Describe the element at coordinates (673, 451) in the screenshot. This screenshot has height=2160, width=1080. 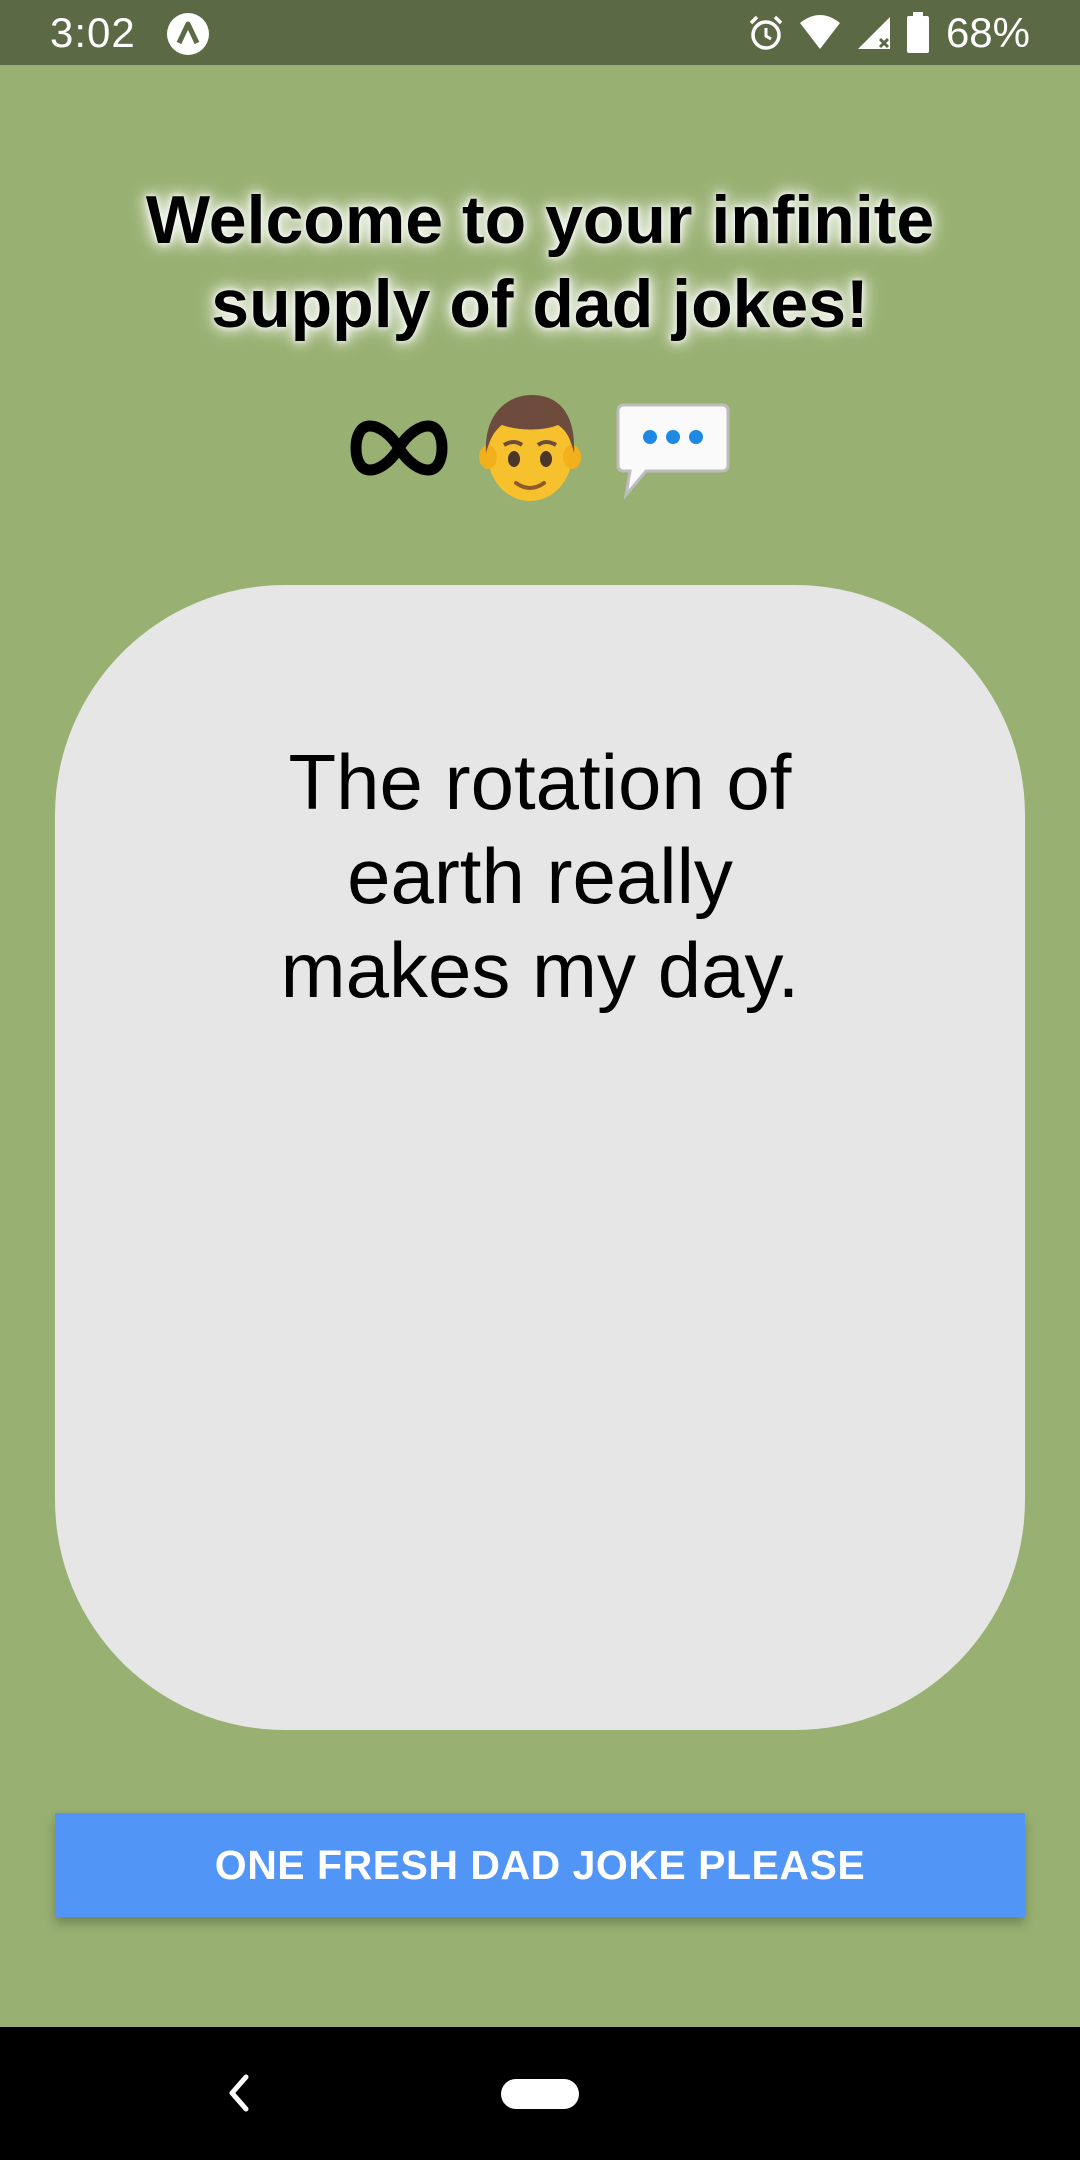
I see `speech-bubble-icon` at that location.